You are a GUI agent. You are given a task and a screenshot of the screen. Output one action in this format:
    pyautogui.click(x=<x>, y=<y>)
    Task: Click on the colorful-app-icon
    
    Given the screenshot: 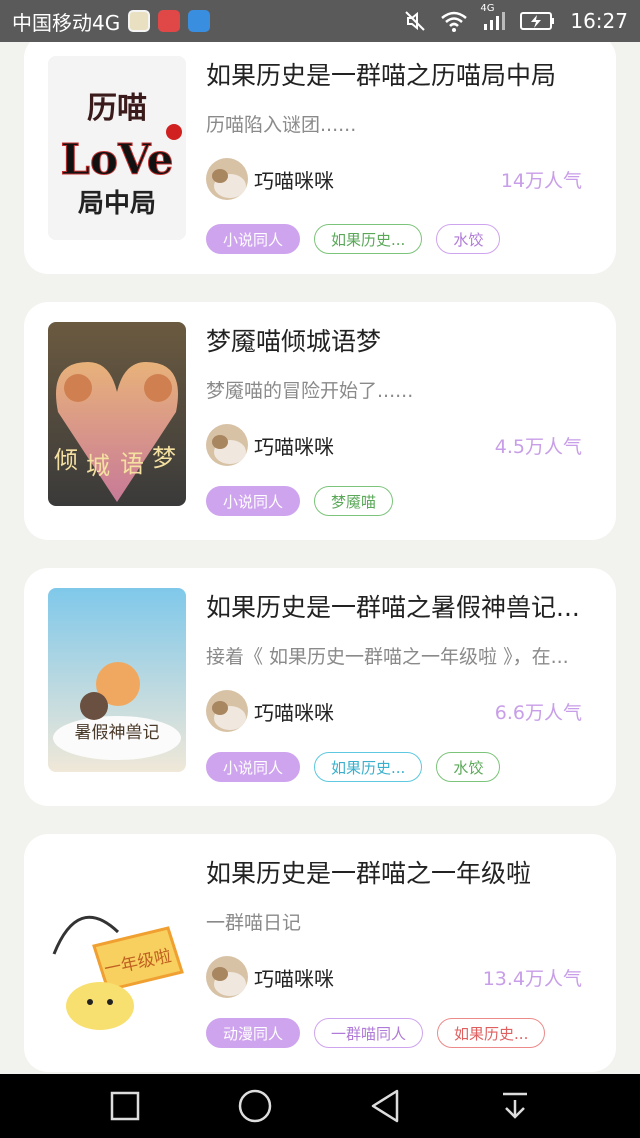 What is the action you would take?
    pyautogui.click(x=139, y=21)
    